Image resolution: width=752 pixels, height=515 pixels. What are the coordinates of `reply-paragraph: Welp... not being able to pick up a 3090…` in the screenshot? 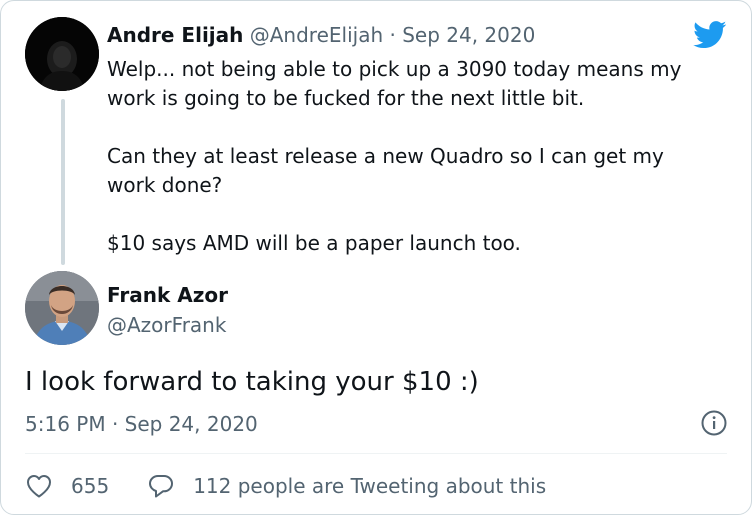 It's located at (394, 83).